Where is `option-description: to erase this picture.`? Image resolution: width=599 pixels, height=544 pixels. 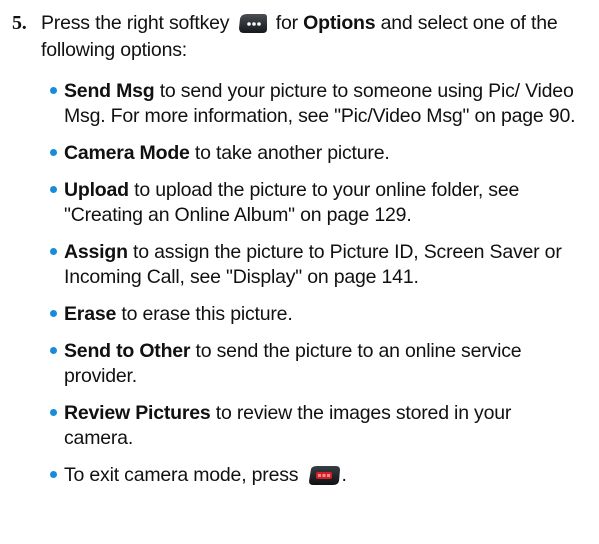 option-description: to erase this picture. is located at coordinates (207, 314).